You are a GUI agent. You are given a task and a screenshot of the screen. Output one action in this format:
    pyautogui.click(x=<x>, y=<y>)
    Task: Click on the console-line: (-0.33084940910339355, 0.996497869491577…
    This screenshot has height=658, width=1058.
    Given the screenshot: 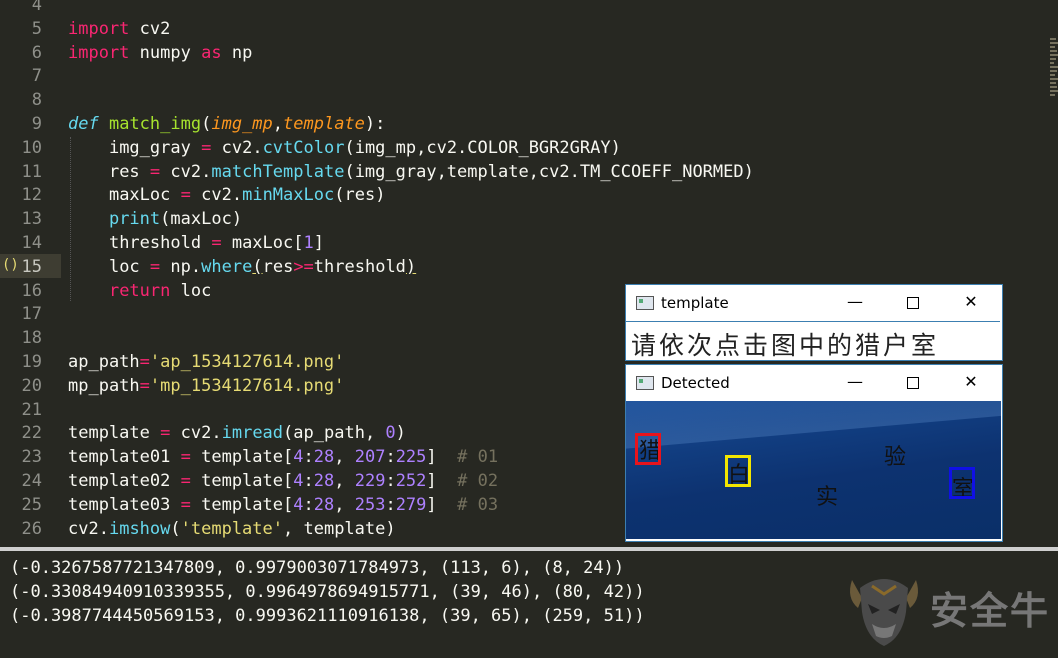 What is the action you would take?
    pyautogui.click(x=327, y=592)
    